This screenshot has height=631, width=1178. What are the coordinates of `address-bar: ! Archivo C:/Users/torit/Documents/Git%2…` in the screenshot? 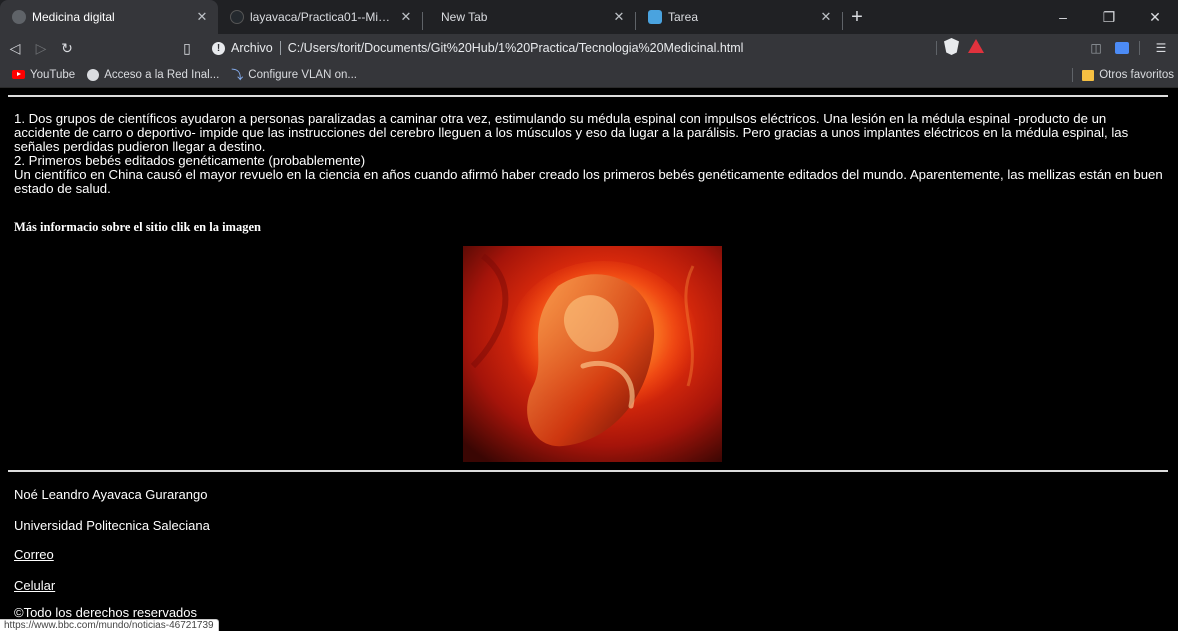 It's located at (603, 48).